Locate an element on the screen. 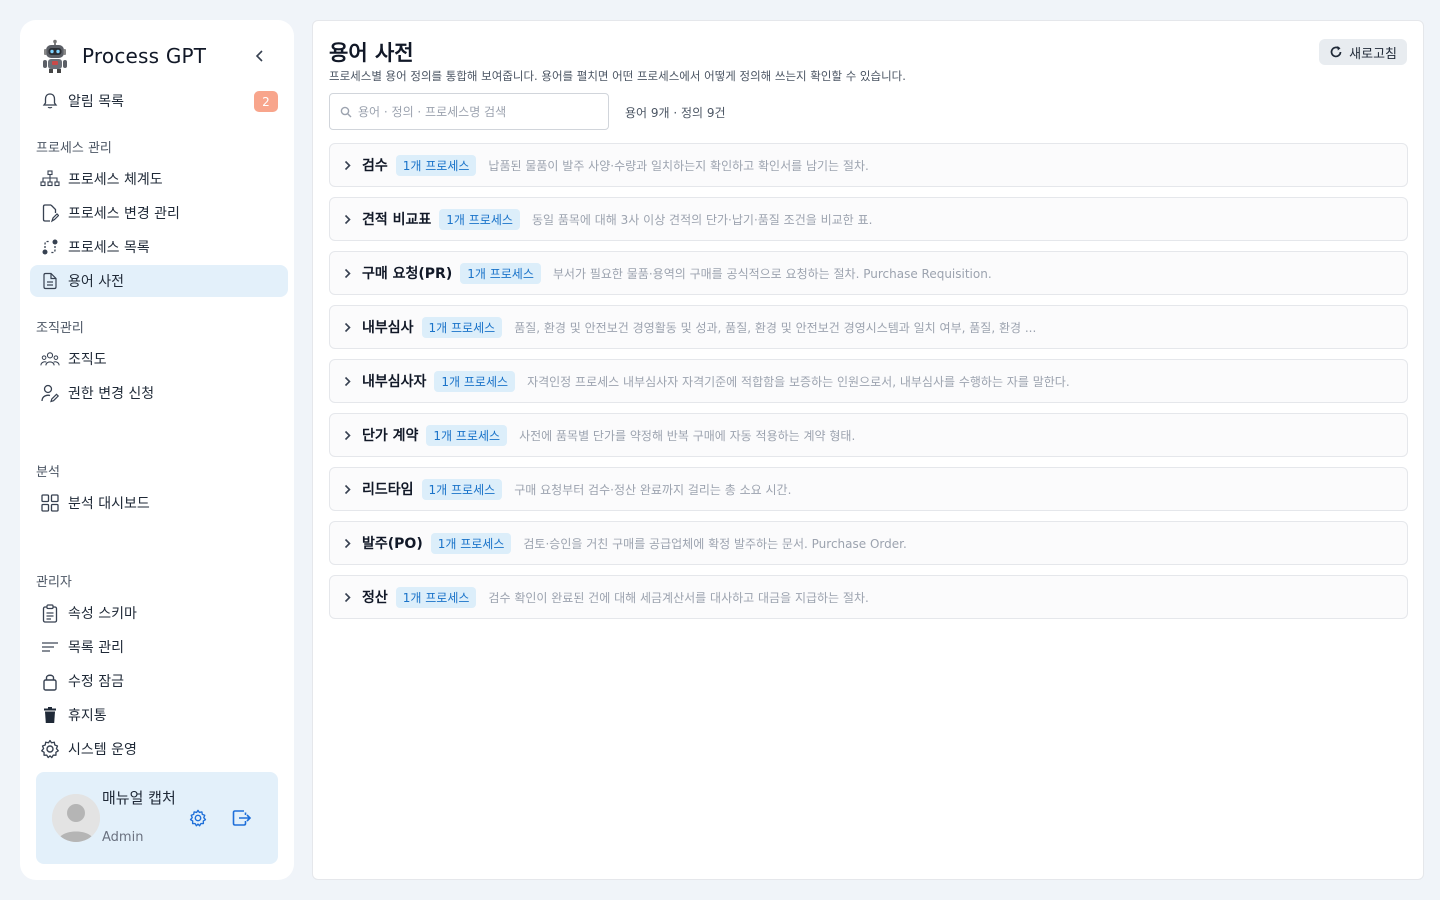  section-process-label: 프로세스 관리 is located at coordinates (74, 148).